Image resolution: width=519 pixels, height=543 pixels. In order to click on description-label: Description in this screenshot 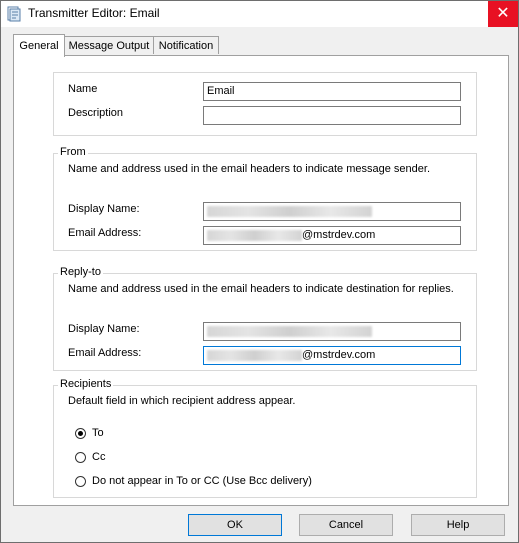, I will do `click(96, 113)`.